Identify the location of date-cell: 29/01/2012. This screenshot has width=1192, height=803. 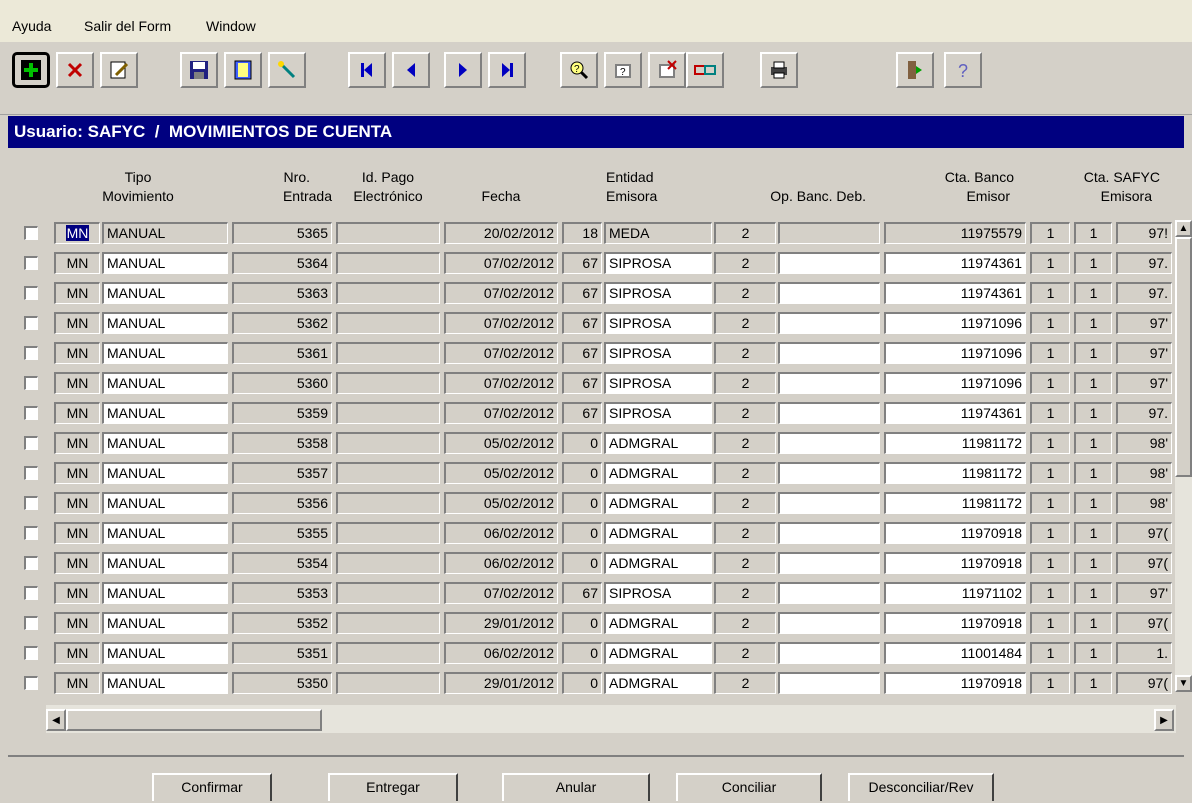
(501, 683).